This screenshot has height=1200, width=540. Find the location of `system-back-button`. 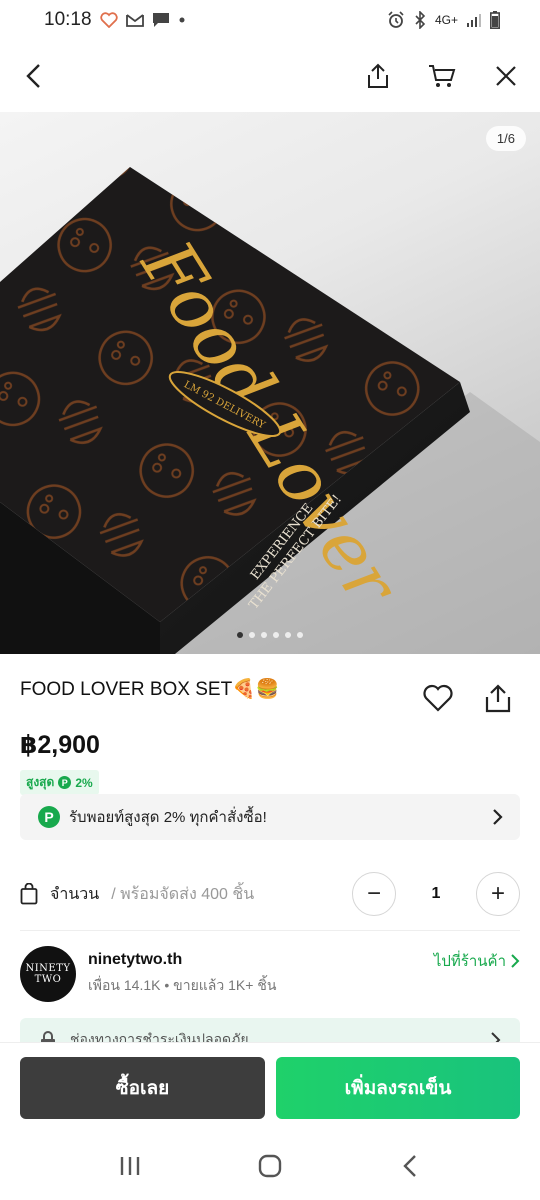

system-back-button is located at coordinates (410, 1166).